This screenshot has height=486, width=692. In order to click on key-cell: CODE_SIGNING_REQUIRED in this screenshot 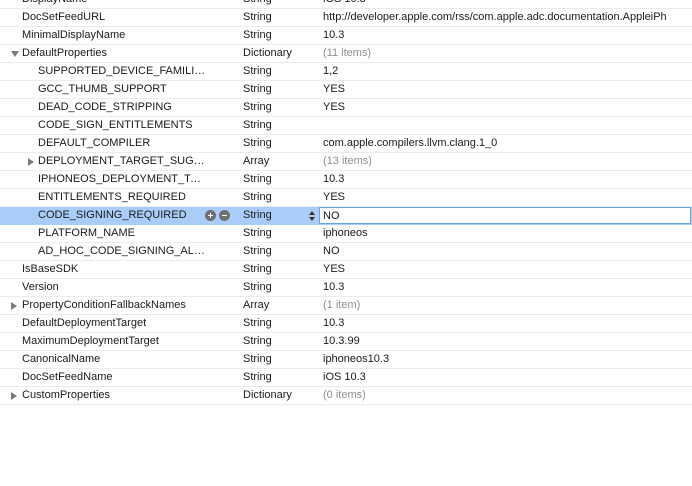, I will do `click(118, 215)`.